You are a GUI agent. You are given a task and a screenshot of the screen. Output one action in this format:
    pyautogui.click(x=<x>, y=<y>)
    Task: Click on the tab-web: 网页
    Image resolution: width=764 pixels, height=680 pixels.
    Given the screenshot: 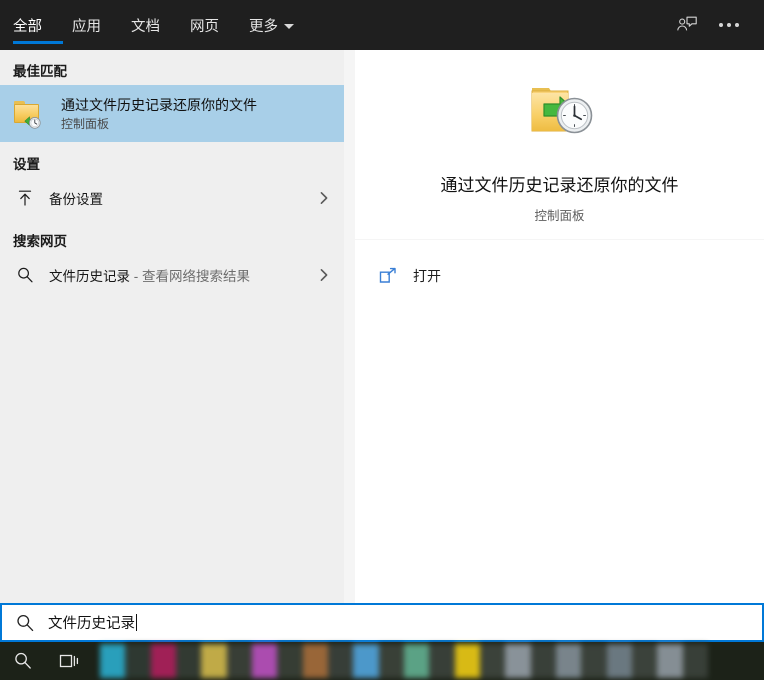 What is the action you would take?
    pyautogui.click(x=211, y=25)
    